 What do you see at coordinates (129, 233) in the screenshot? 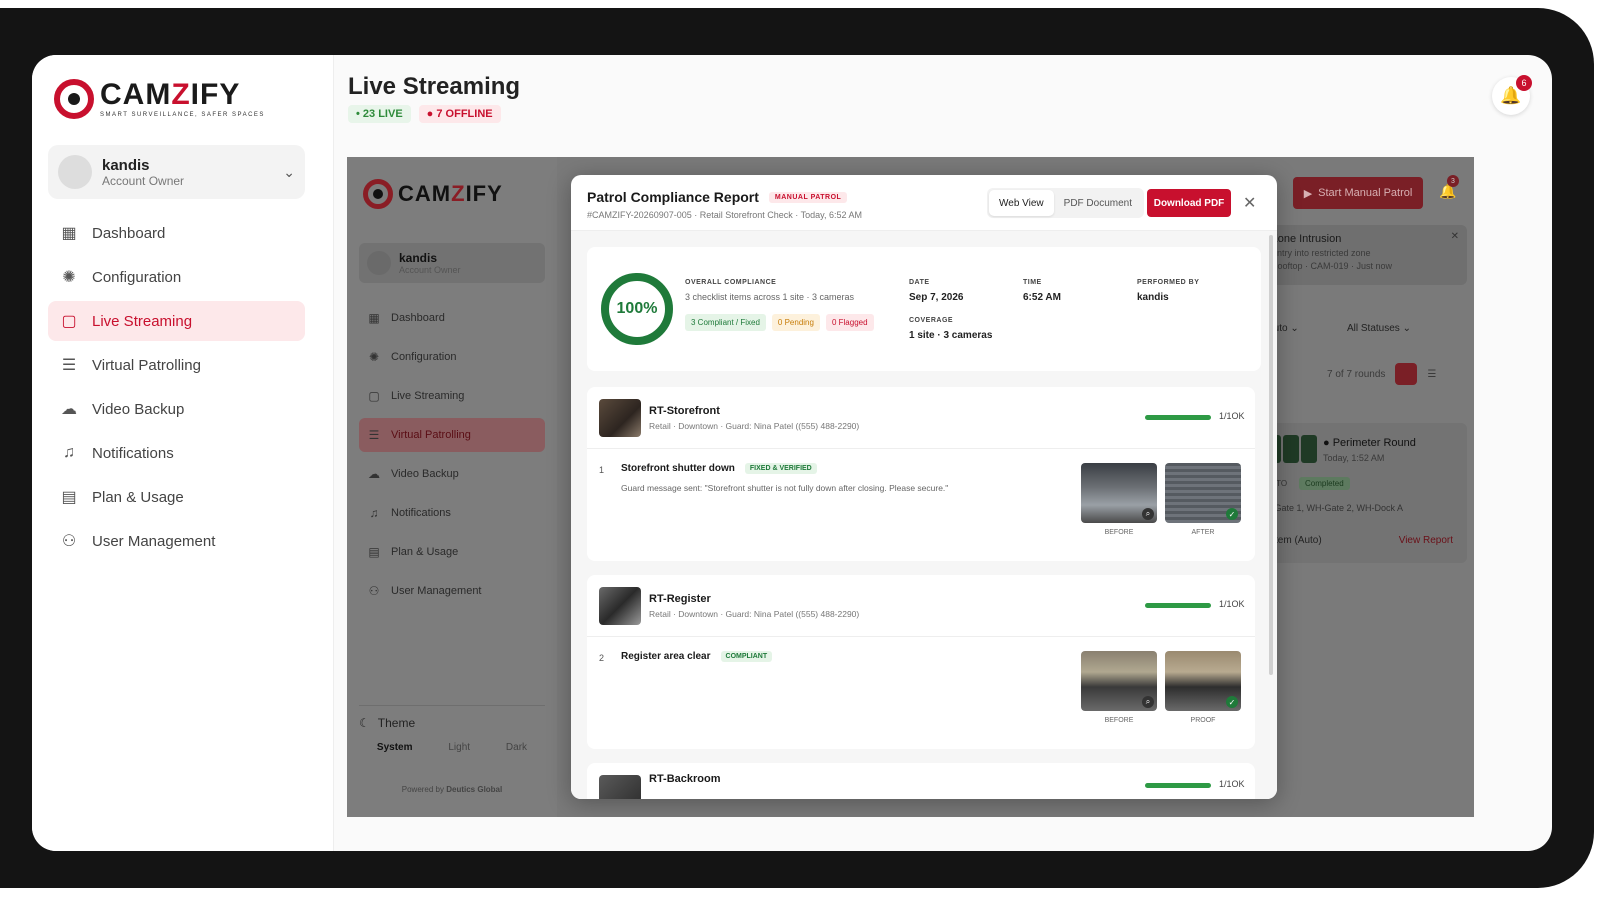
I see `sidebar-item-label: Dashboard` at bounding box center [129, 233].